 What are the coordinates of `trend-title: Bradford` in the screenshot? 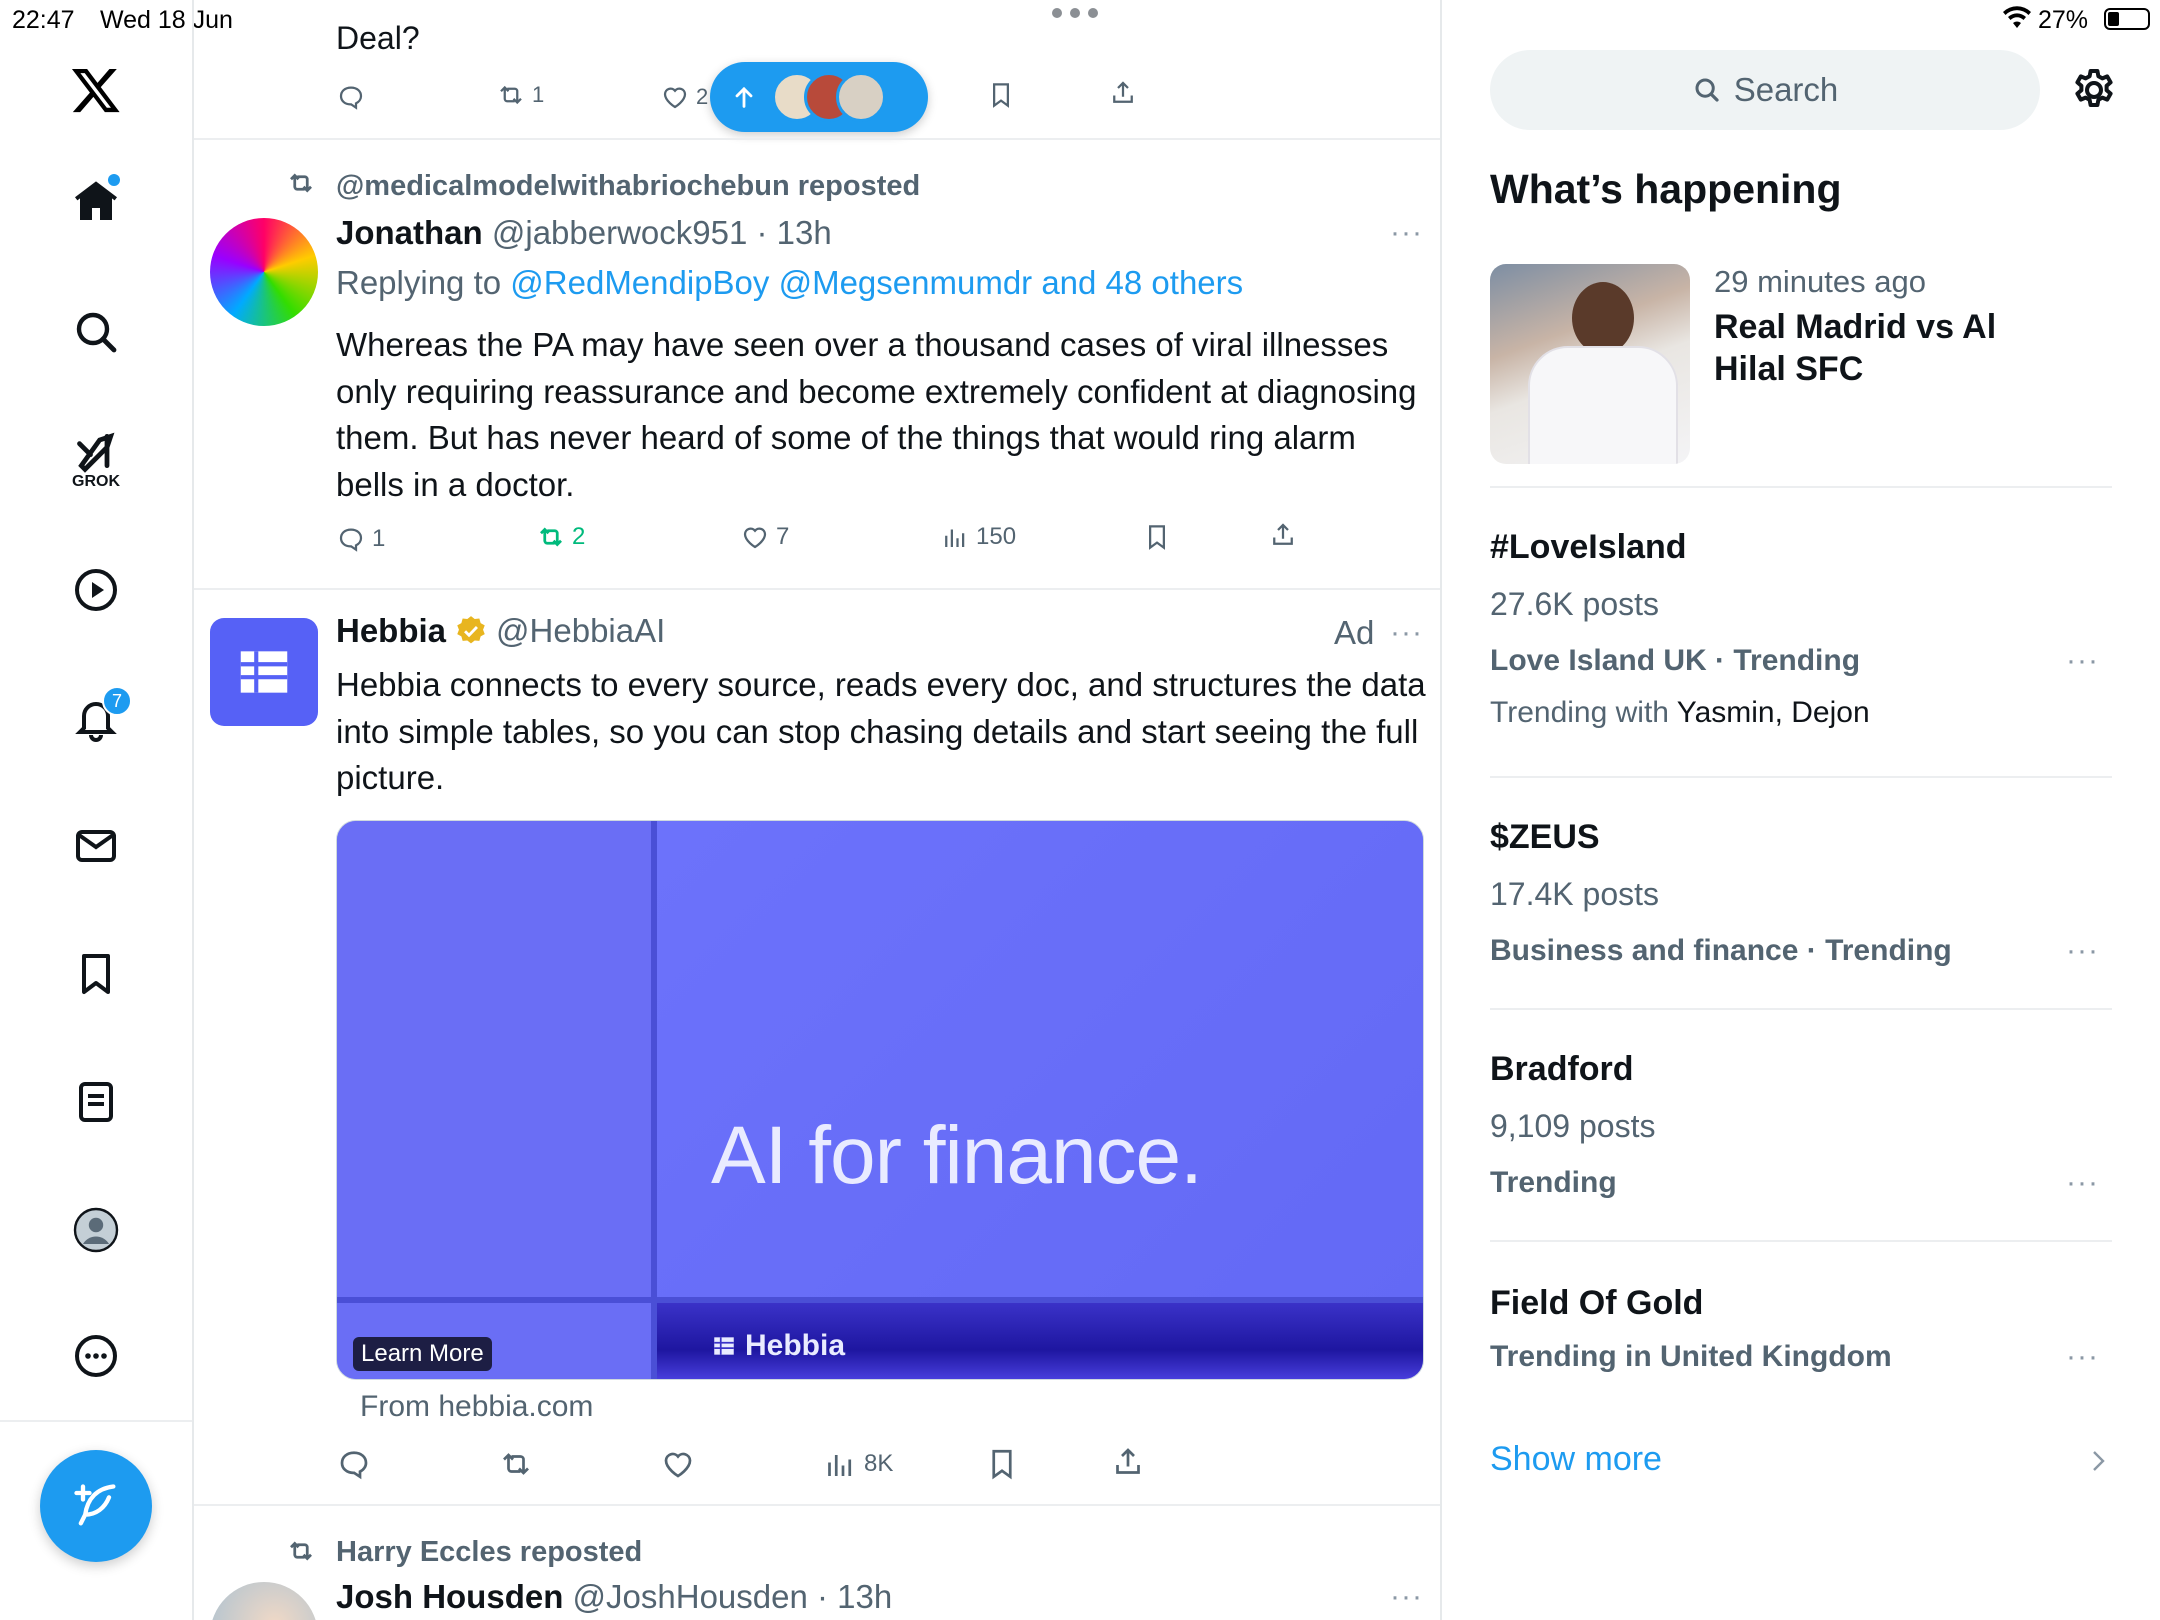 It's located at (1562, 1069).